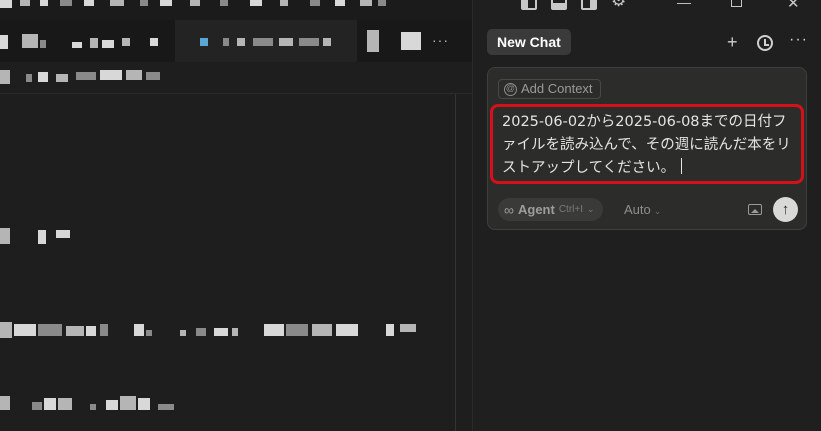 The height and width of the screenshot is (431, 821). What do you see at coordinates (510, 89) in the screenshot?
I see `at-sign-icon: @` at bounding box center [510, 89].